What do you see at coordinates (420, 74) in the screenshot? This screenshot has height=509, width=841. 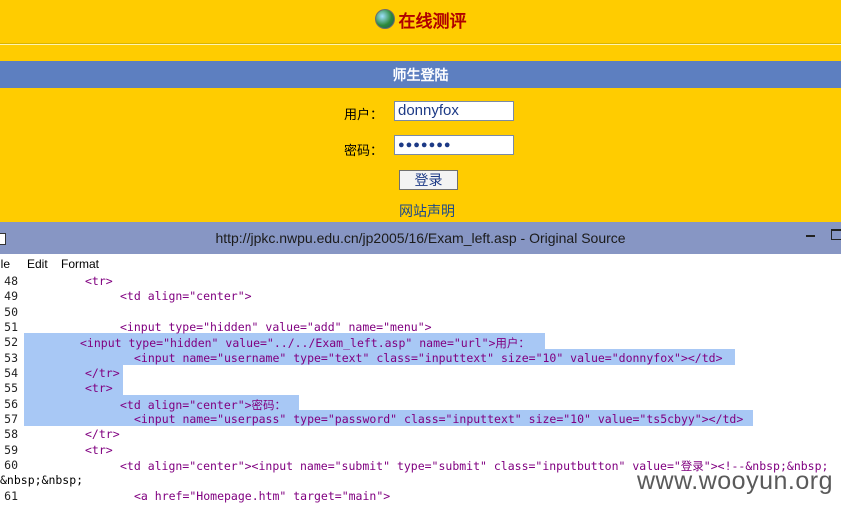 I see `login-bar: 师生登陆` at bounding box center [420, 74].